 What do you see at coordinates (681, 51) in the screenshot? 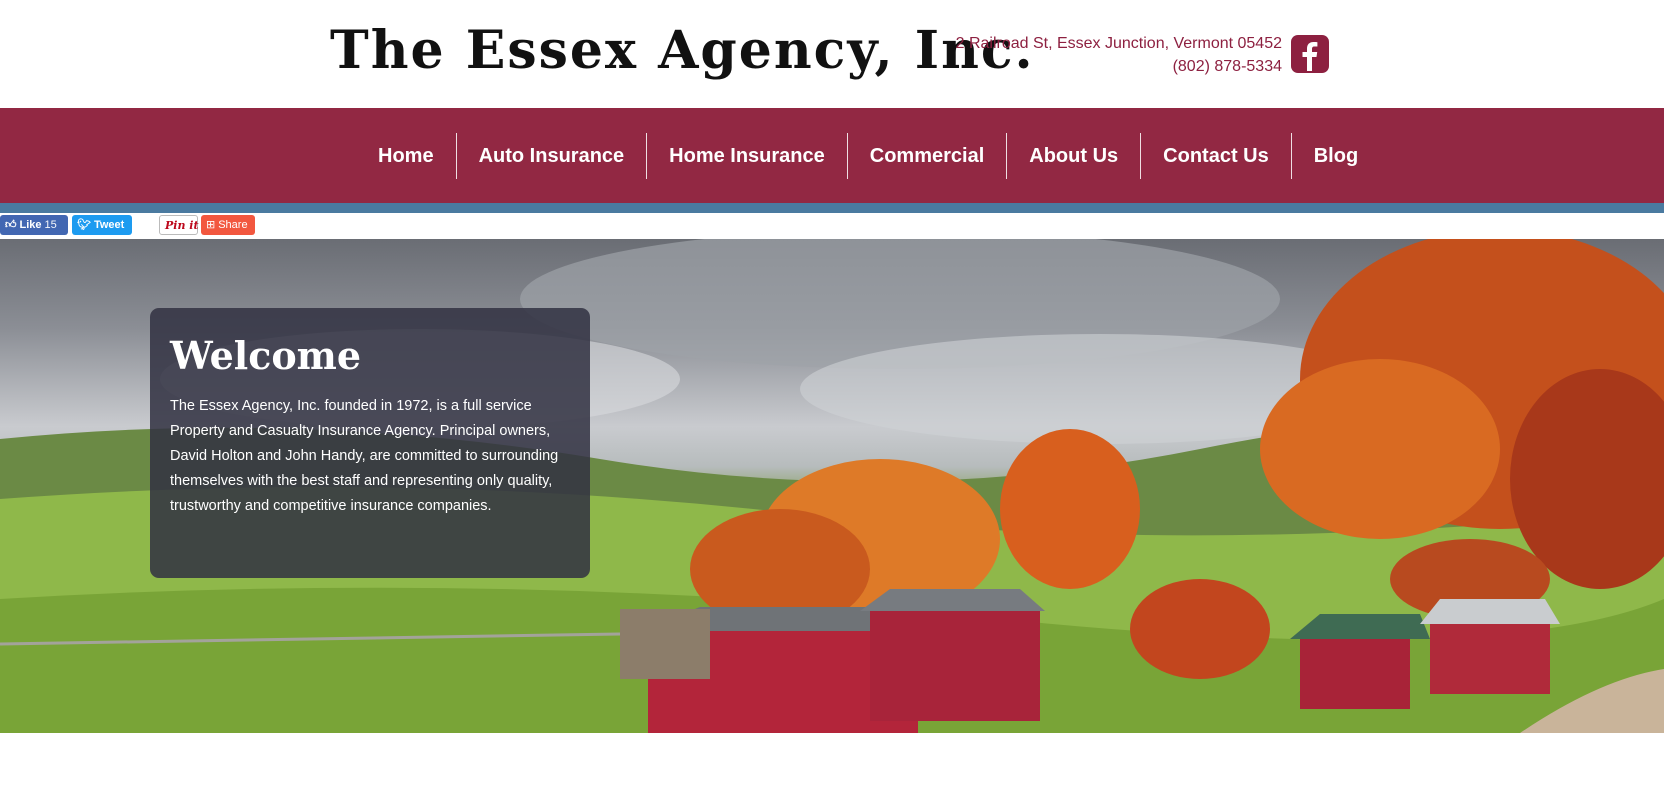
I see `site-logo: The Essex Agency, Inc.` at bounding box center [681, 51].